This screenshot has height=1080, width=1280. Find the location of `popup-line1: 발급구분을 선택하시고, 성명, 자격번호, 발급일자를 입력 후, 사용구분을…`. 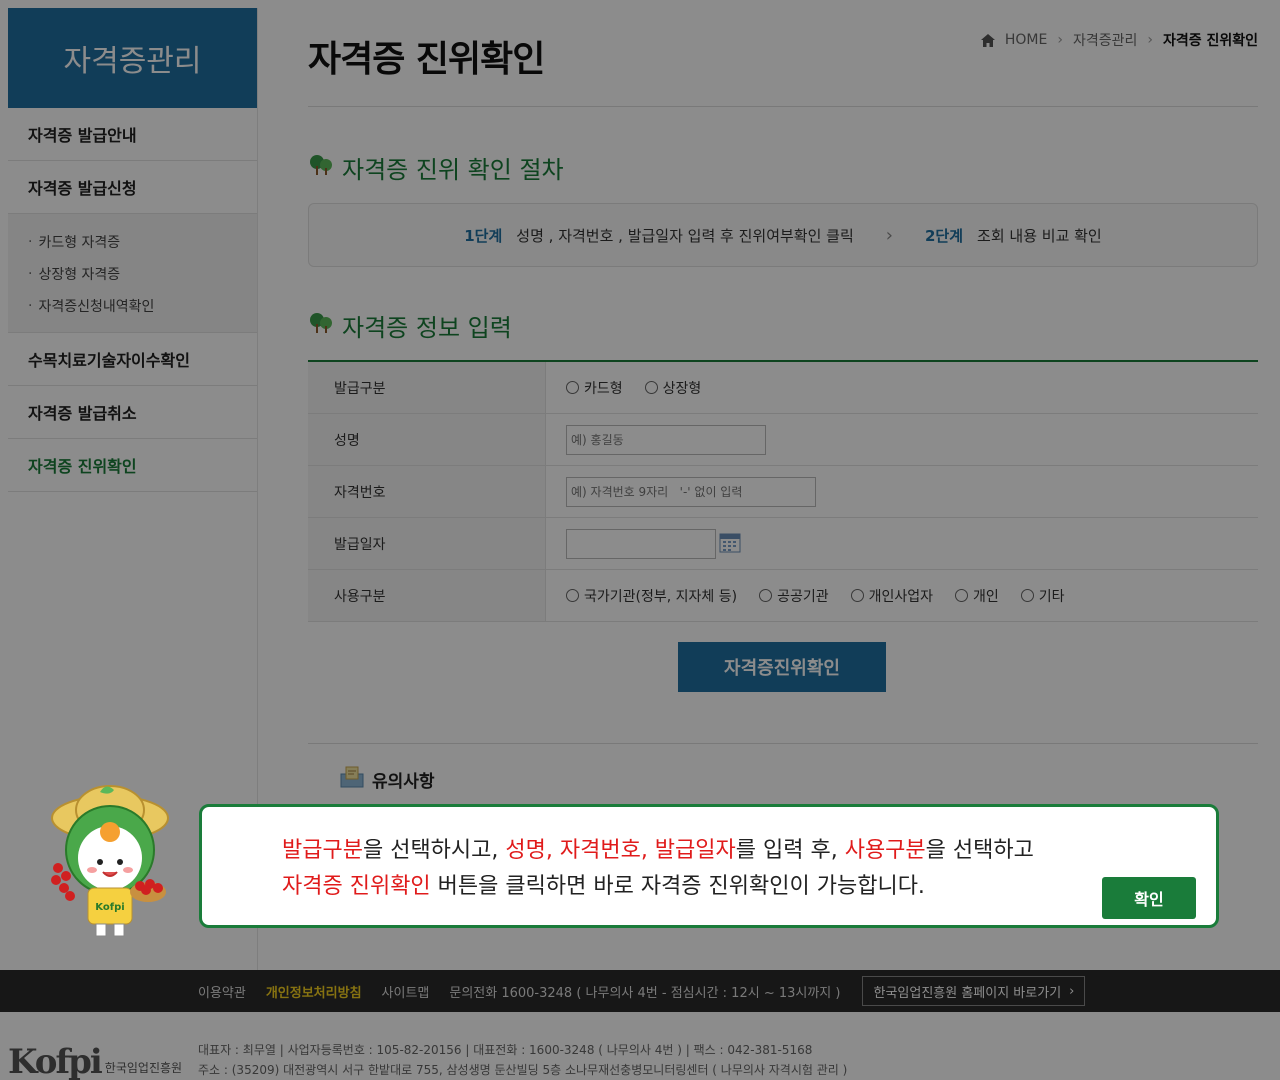

popup-line1: 발급구분을 선택하시고, 성명, 자격번호, 발급일자를 입력 후, 사용구분을… is located at coordinates (658, 851).